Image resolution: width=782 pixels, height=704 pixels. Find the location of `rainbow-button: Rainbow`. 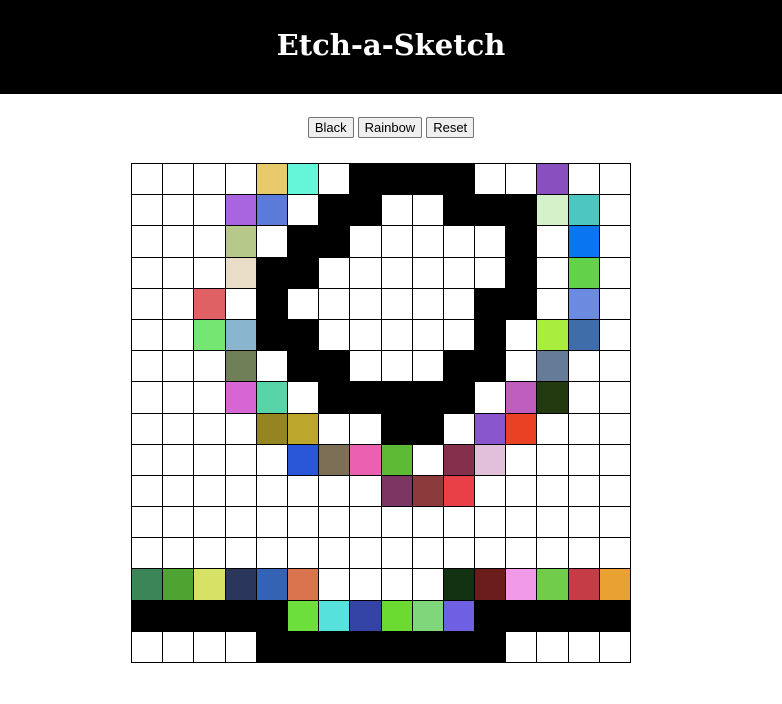

rainbow-button: Rainbow is located at coordinates (390, 127).